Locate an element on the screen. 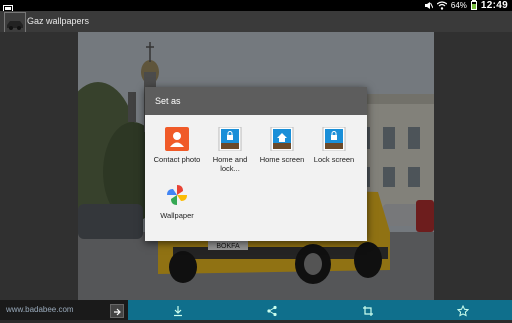 The height and width of the screenshot is (323, 512). download-icon is located at coordinates (178, 310).